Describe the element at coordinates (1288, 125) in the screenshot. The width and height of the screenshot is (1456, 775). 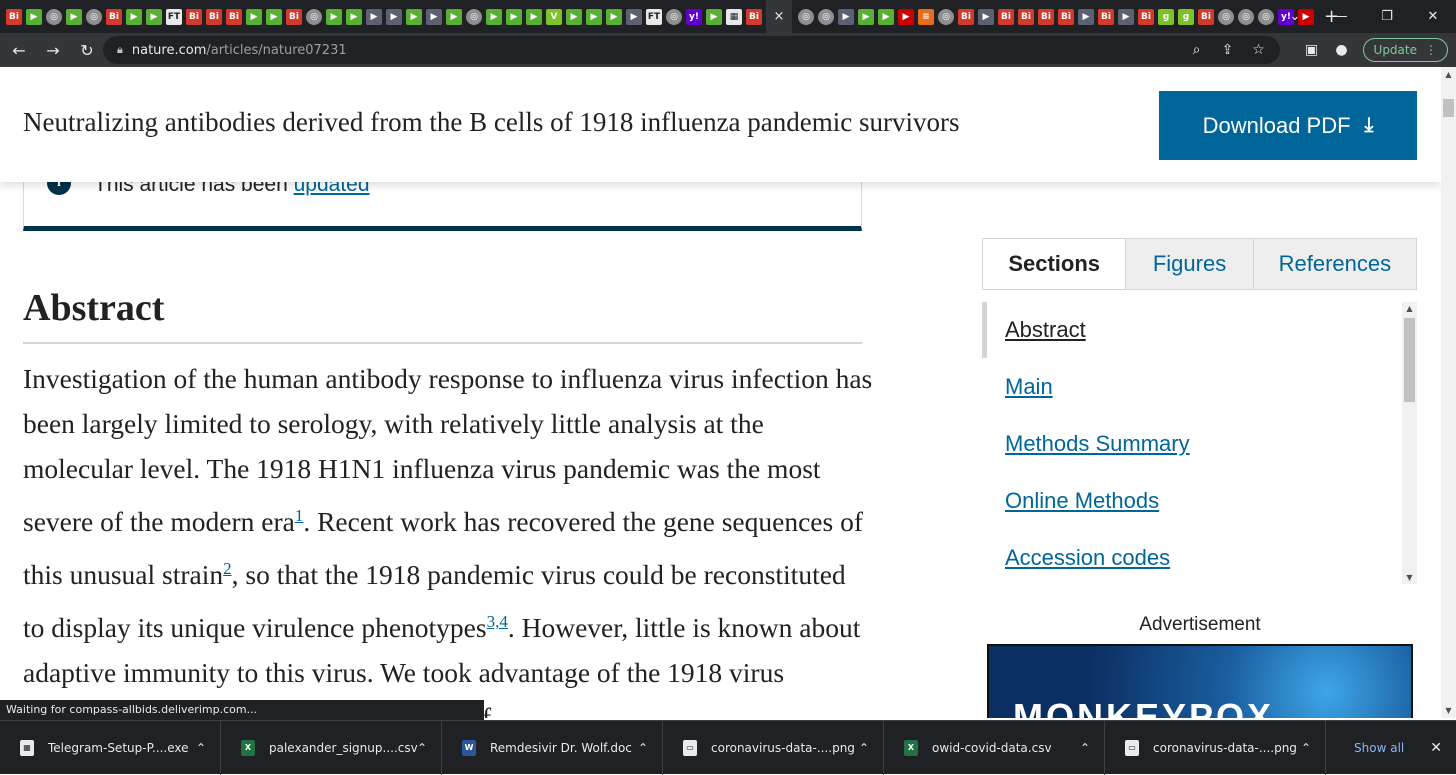
I see `download-pdf-button: Download PDF ⤓` at that location.